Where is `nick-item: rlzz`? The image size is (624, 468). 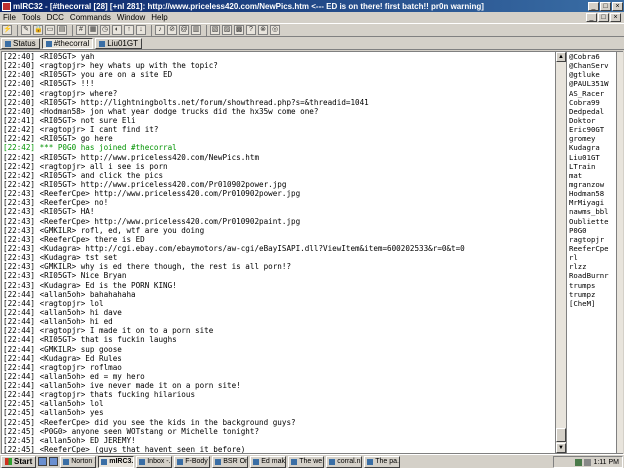
nick-item: rlzz is located at coordinates (592, 266).